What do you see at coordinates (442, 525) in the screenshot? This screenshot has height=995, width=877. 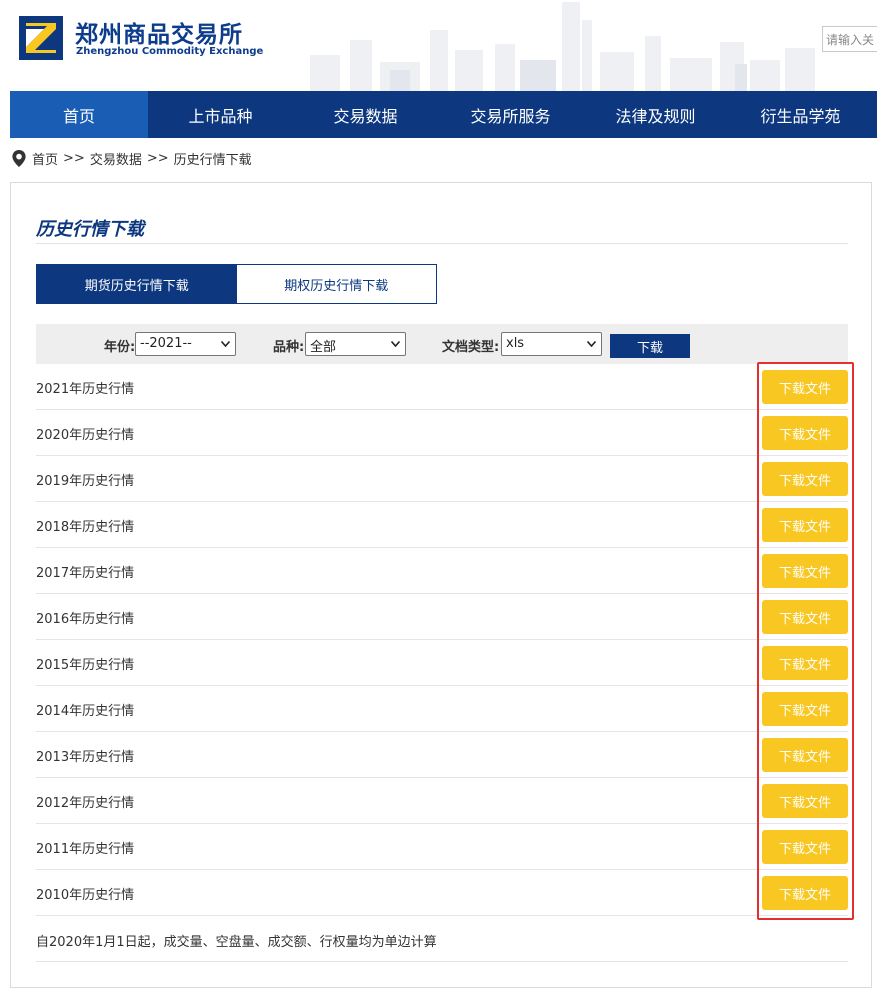 I see `list-item: 2018年历史行情 下载文件` at bounding box center [442, 525].